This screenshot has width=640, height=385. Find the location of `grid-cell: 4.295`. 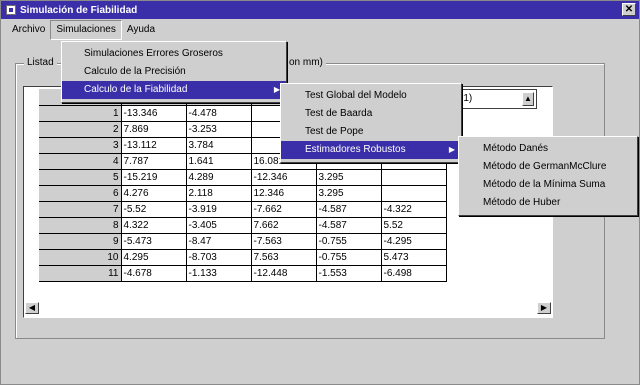

grid-cell: 4.295 is located at coordinates (154, 257).